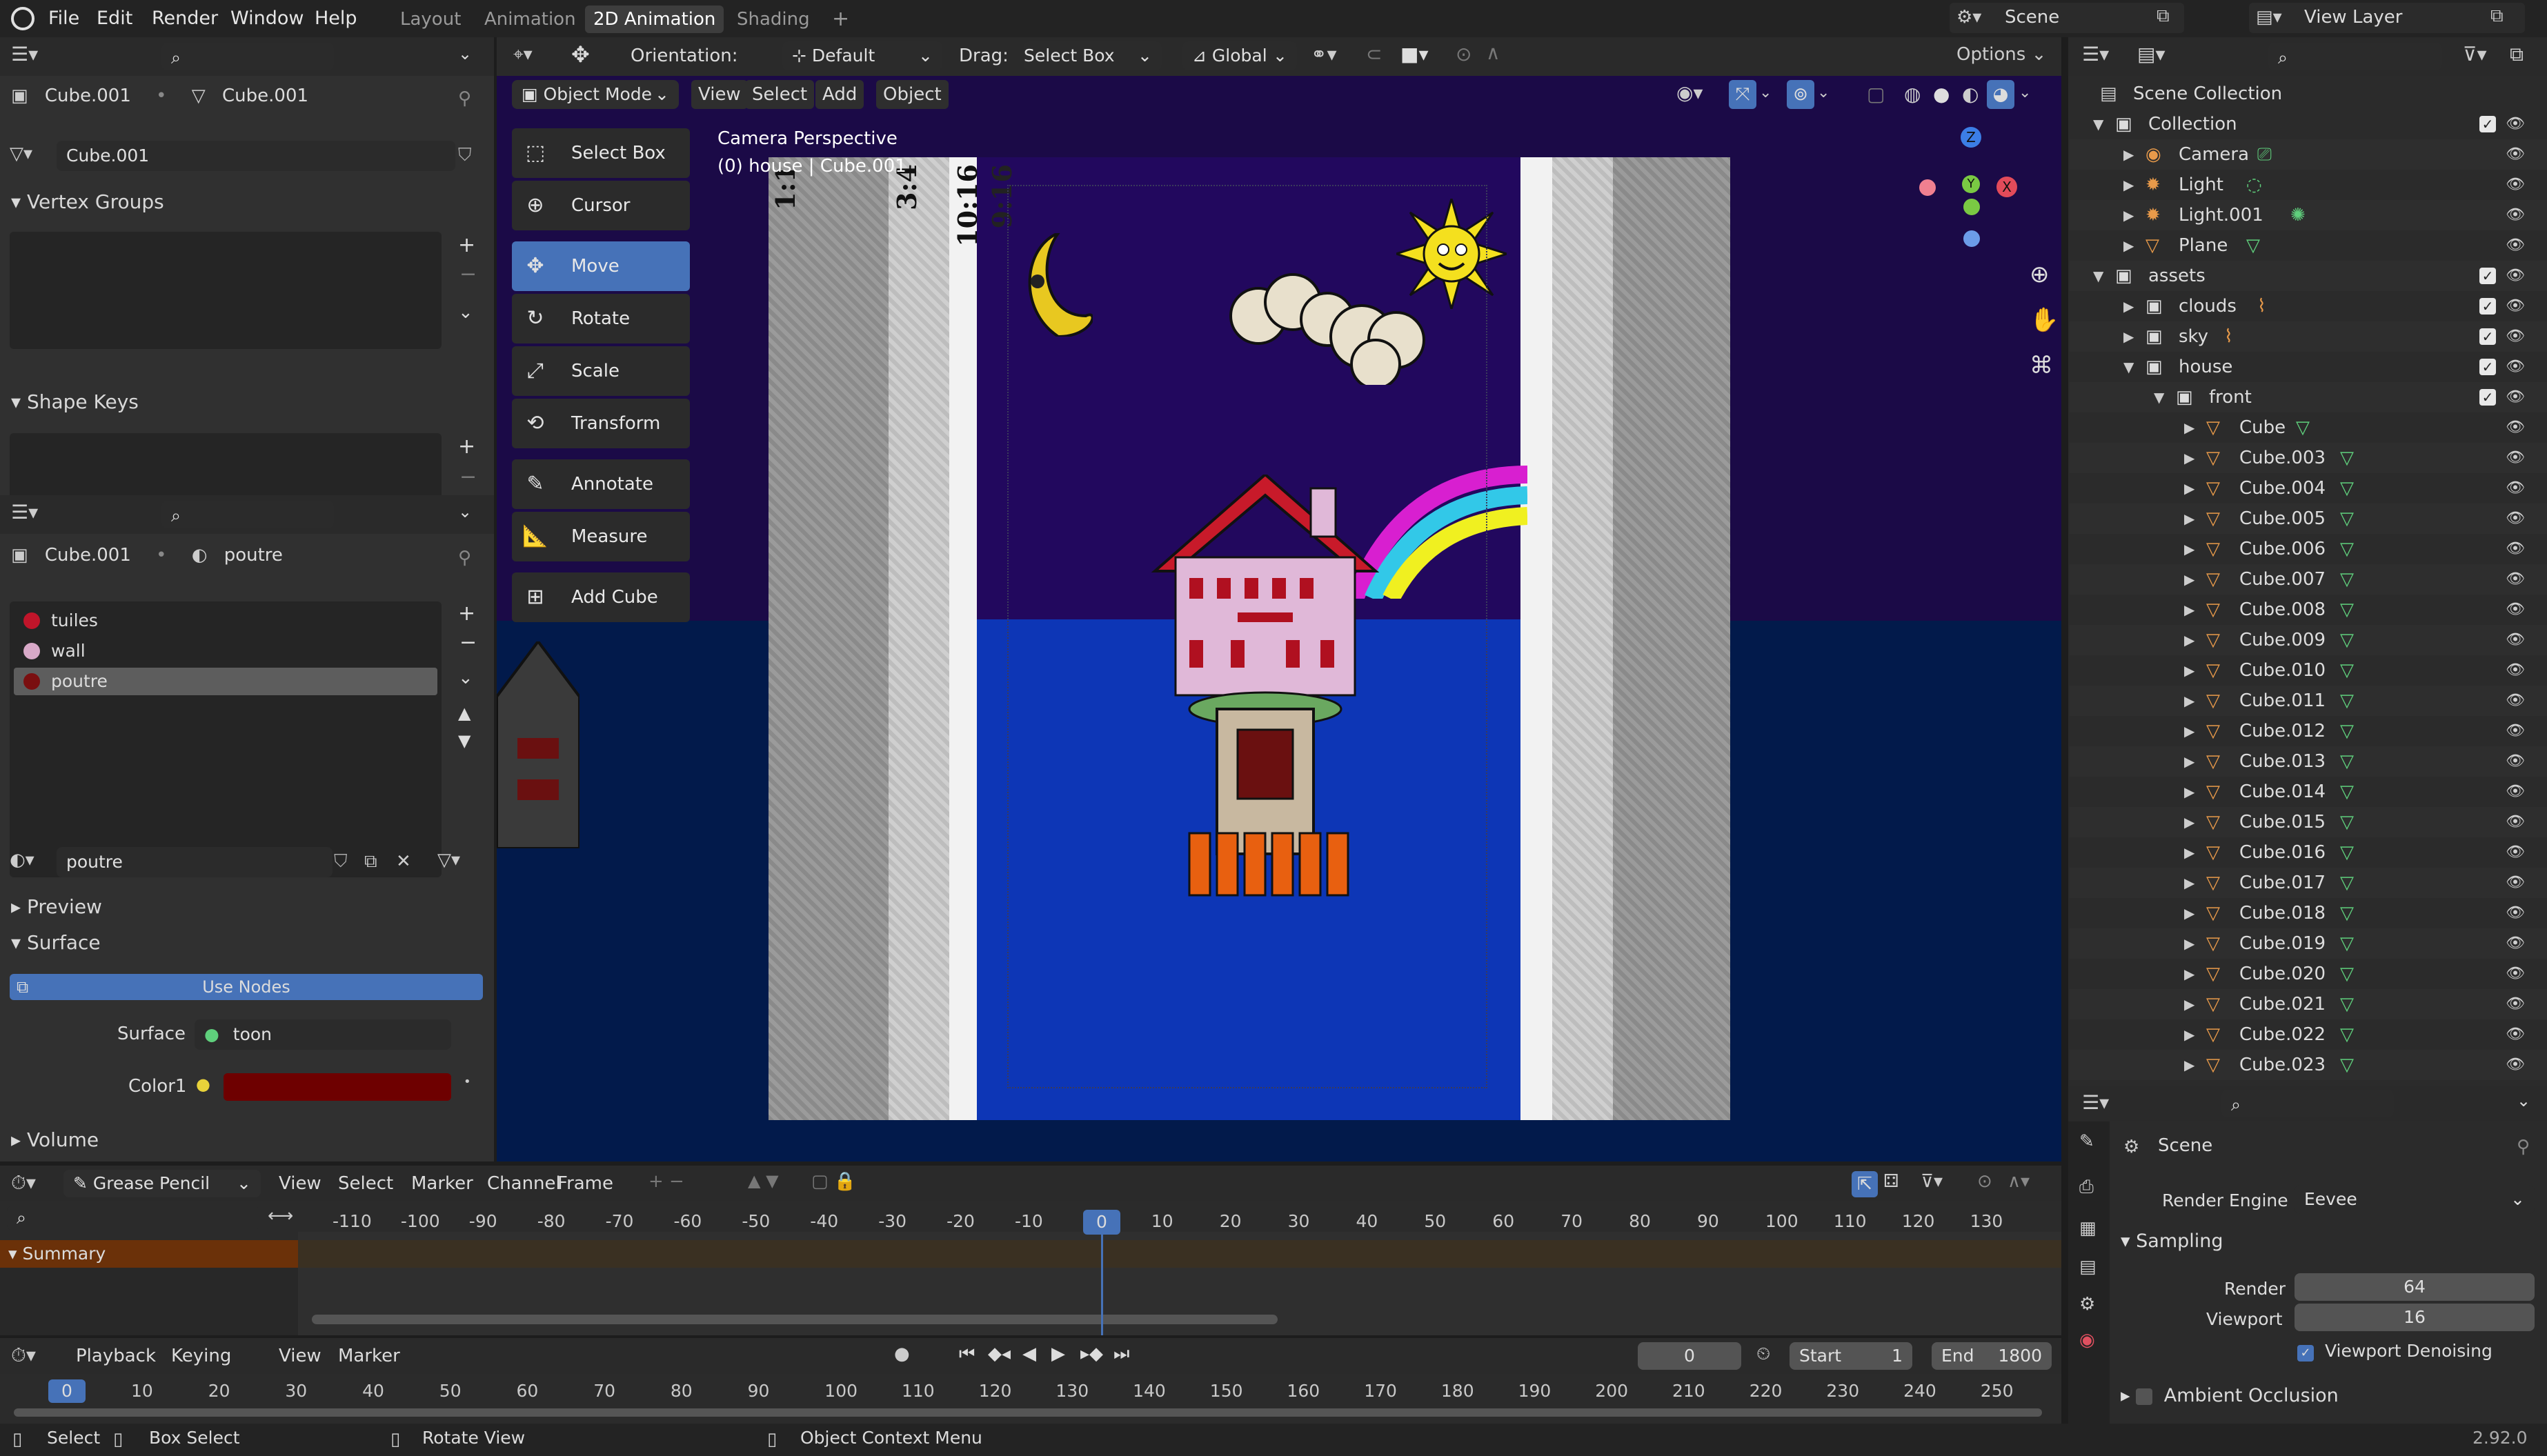 This screenshot has width=2547, height=1456. What do you see at coordinates (225, 651) in the screenshot?
I see `material-slot: wall` at bounding box center [225, 651].